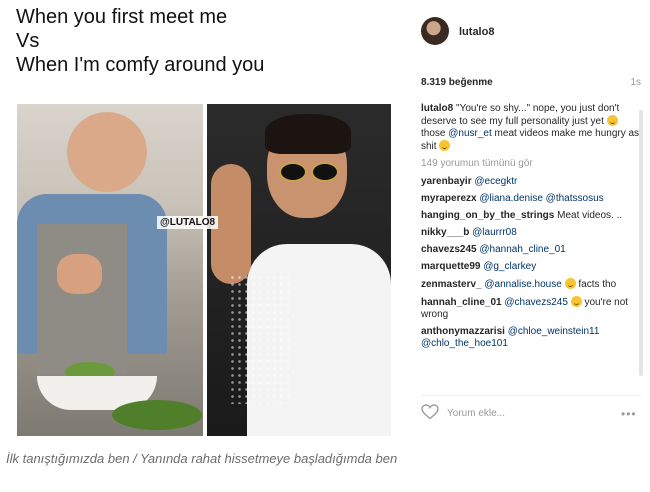 This screenshot has width=650, height=492. What do you see at coordinates (446, 181) in the screenshot?
I see `comment-username: yarenbayir` at bounding box center [446, 181].